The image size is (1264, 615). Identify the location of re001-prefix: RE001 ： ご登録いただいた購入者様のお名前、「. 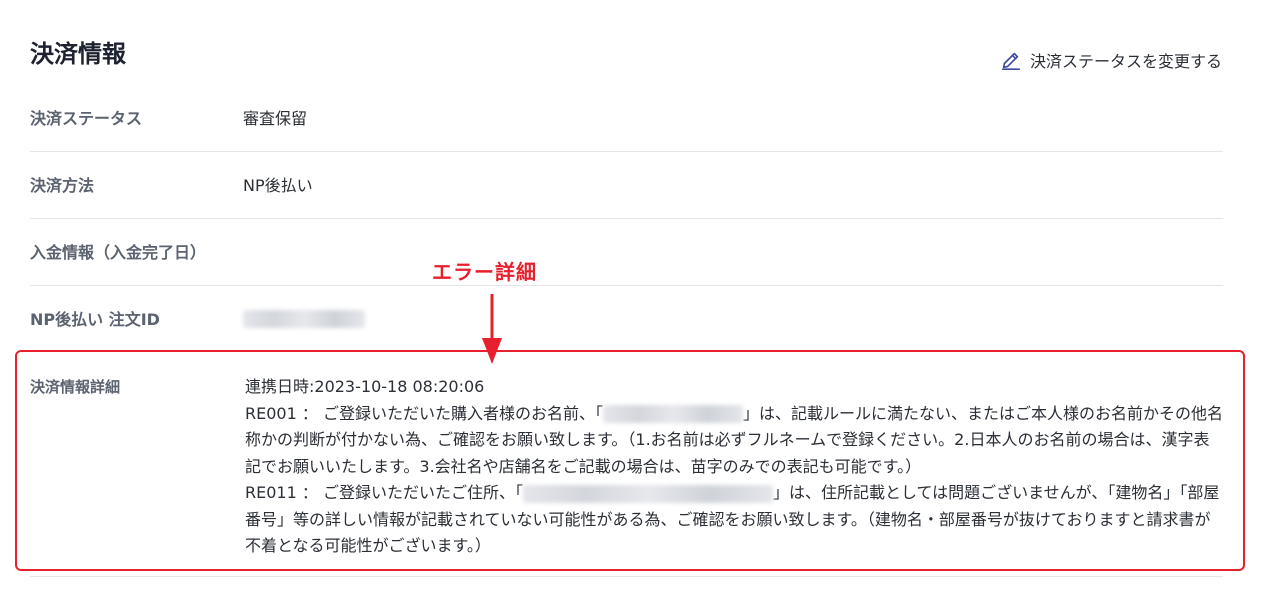
(424, 413).